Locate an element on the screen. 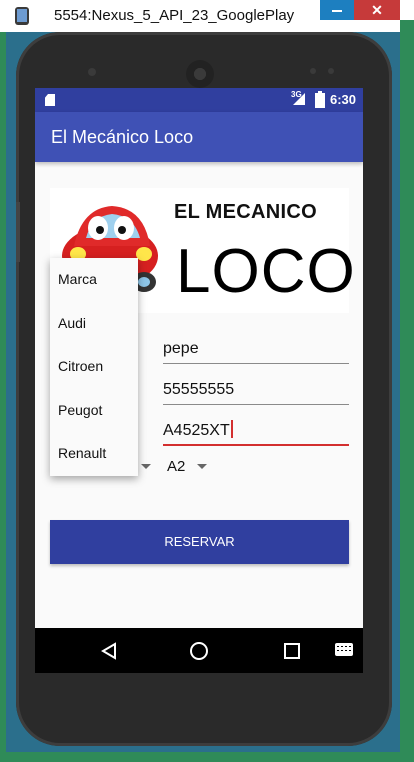 This screenshot has height=762, width=414. phone-field-underline is located at coordinates (256, 404).